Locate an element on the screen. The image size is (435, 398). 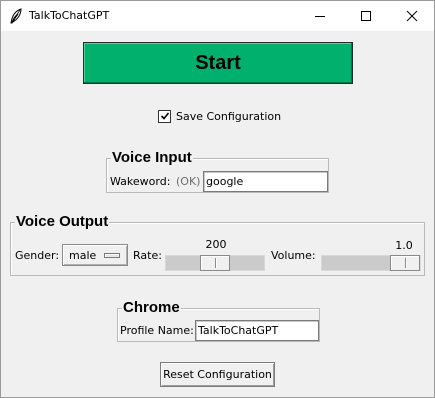
minimize-icon is located at coordinates (319, 16).